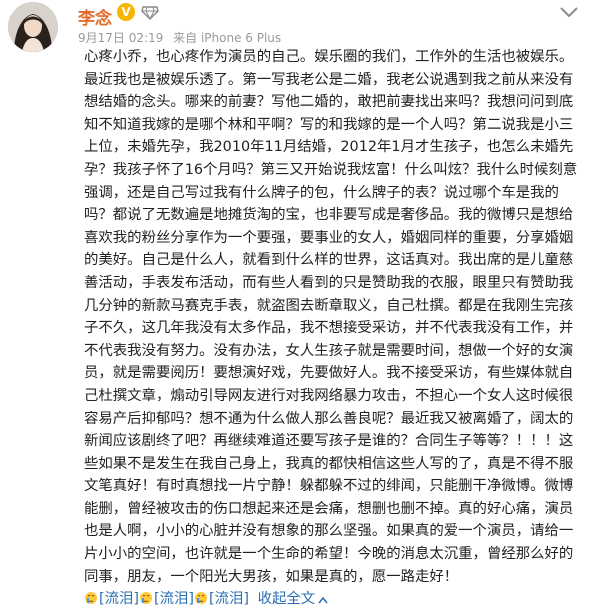  Describe the element at coordinates (150, 12) in the screenshot. I see `diamond-vip-icon` at that location.